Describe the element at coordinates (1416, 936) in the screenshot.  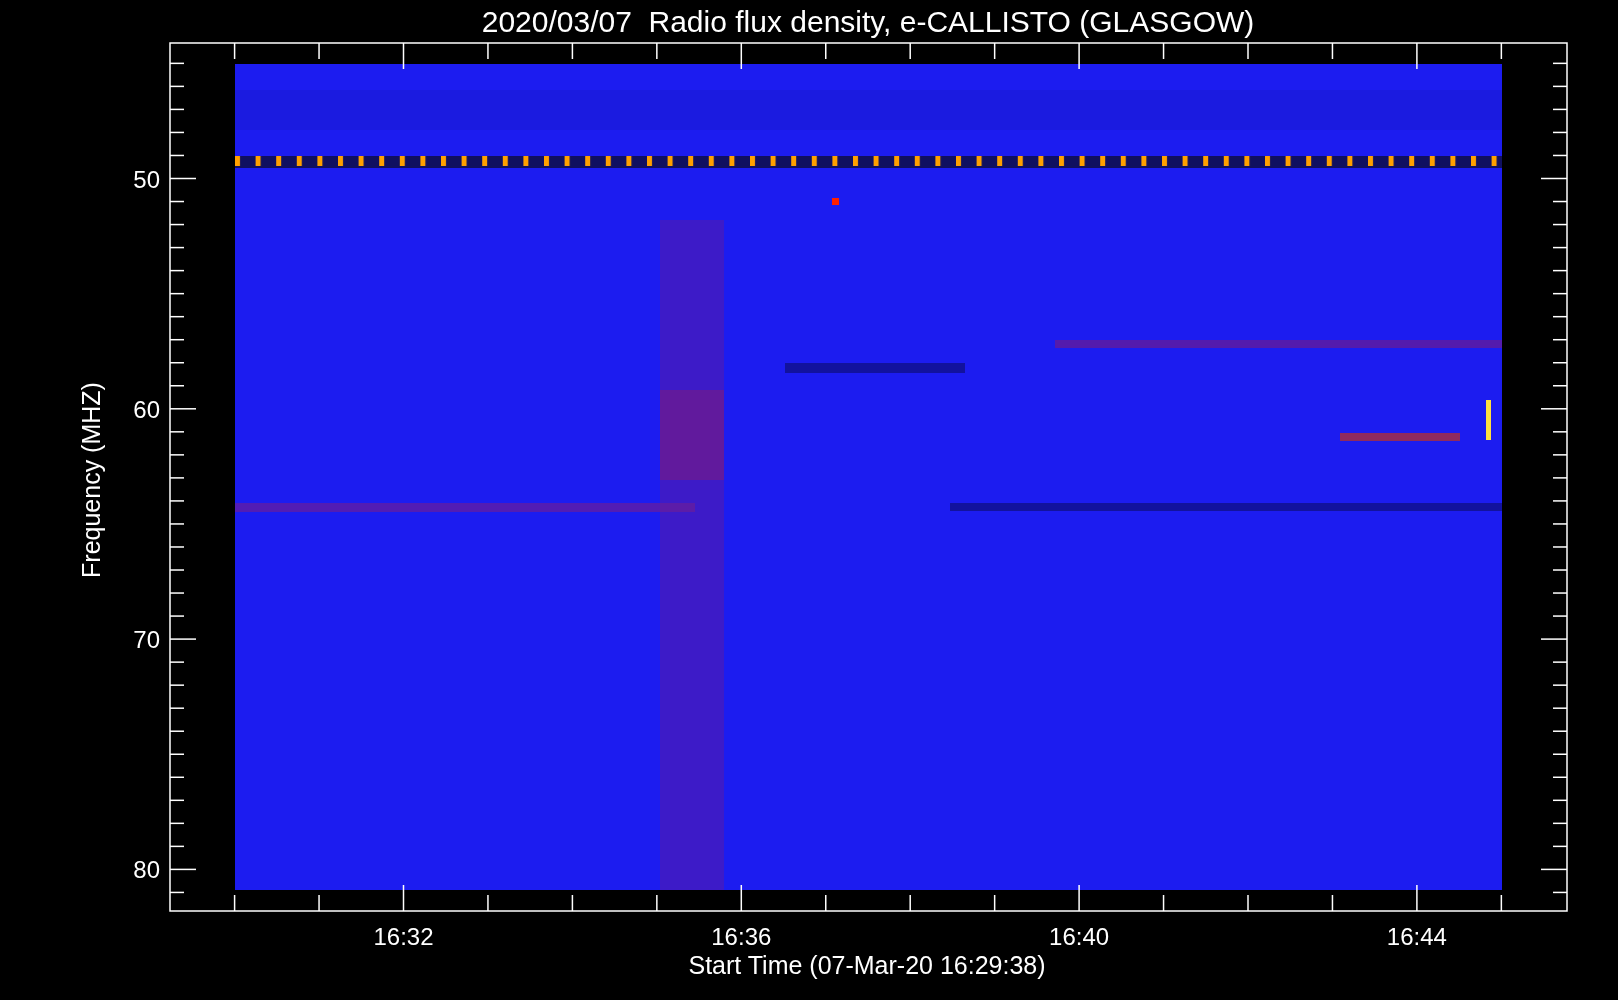
I see `axis-tick-label: 16:44` at that location.